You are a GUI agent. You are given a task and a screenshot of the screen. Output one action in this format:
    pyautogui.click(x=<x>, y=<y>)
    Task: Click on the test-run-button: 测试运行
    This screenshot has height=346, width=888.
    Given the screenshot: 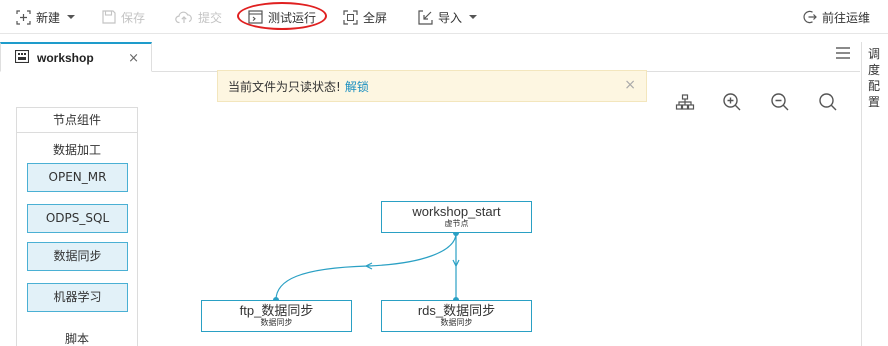 What is the action you would take?
    pyautogui.click(x=282, y=17)
    